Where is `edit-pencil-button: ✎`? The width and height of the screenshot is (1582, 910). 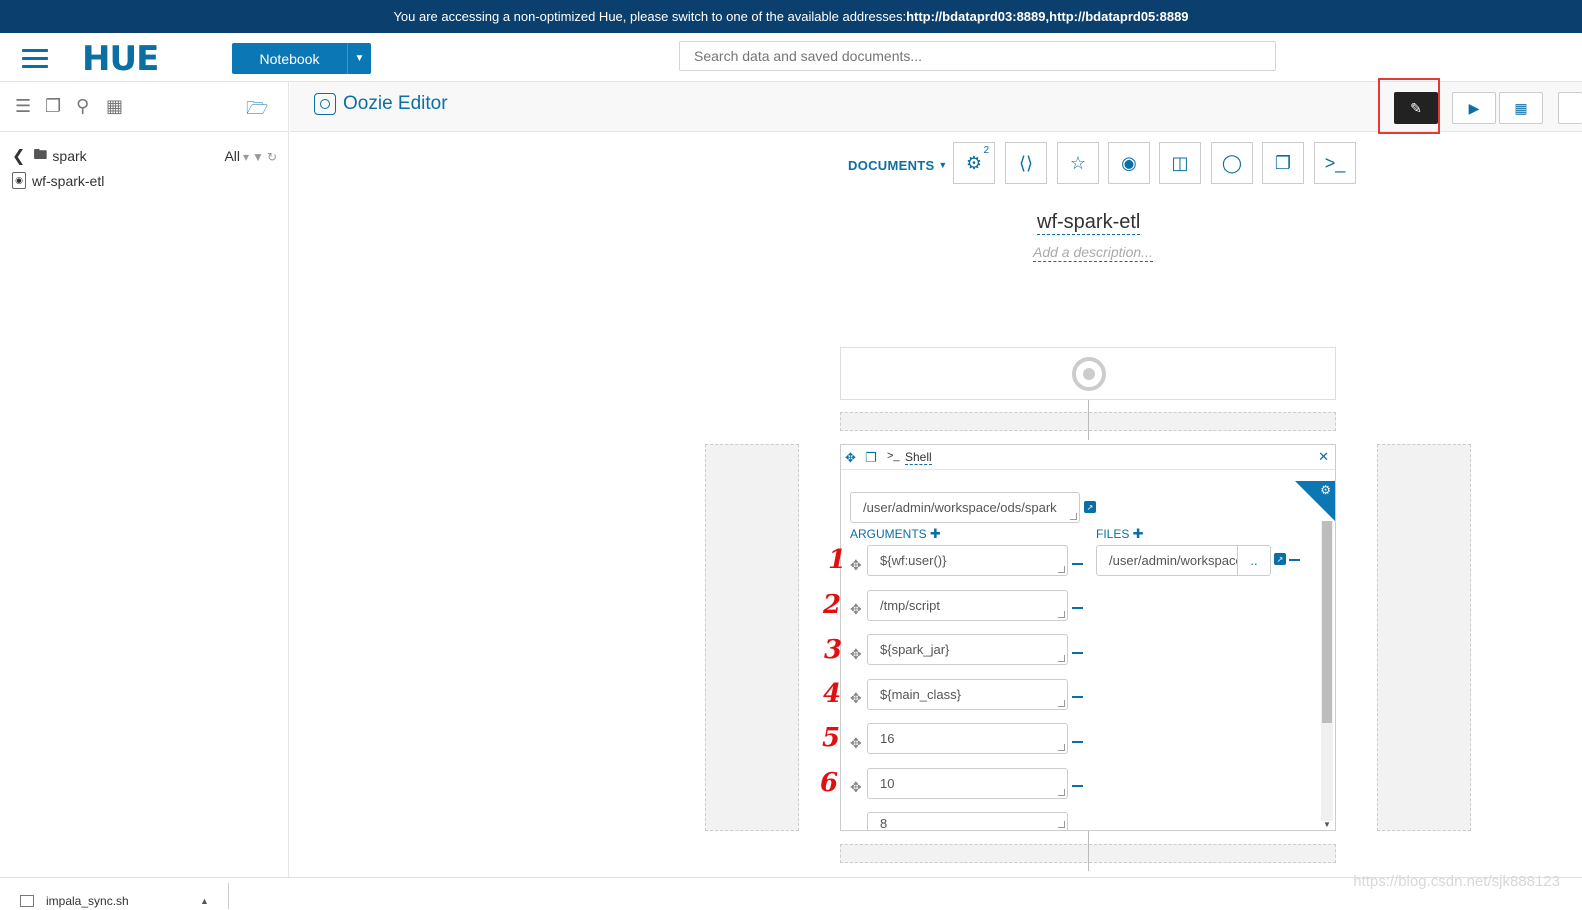 edit-pencil-button: ✎ is located at coordinates (1416, 108).